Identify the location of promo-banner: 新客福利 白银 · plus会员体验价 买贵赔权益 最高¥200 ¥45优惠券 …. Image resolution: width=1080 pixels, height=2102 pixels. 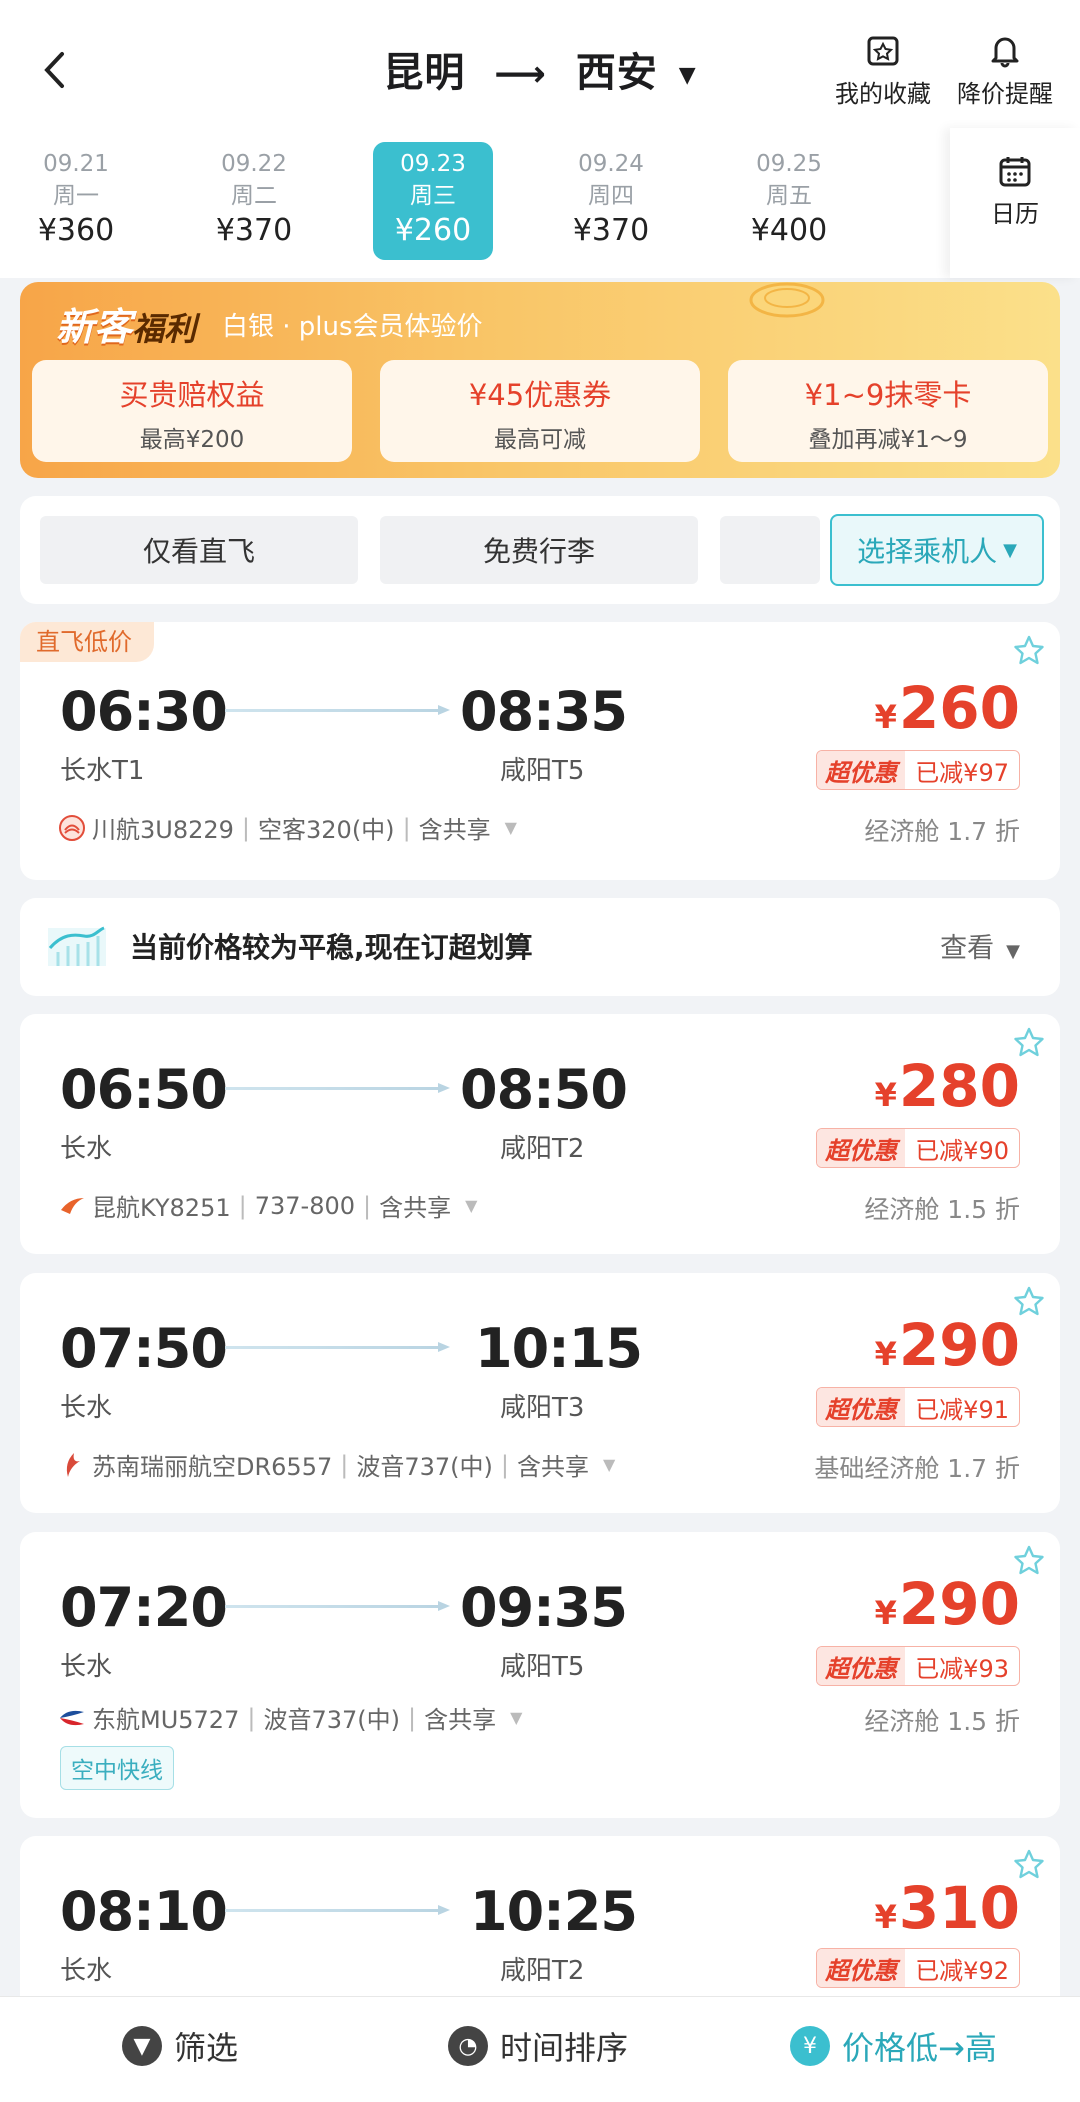
(540, 380).